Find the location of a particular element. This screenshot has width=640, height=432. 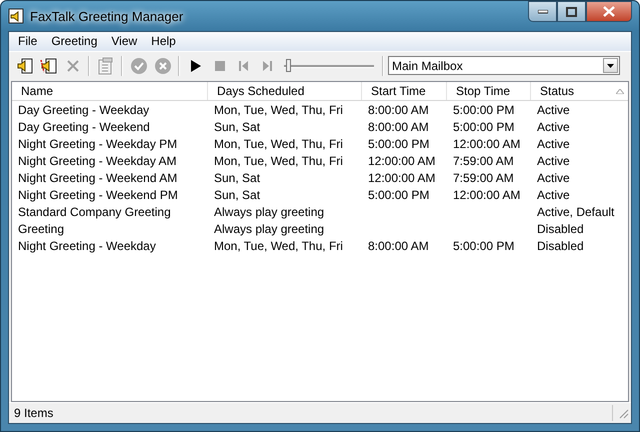

table-cell: Night Greeting - Weekend PM is located at coordinates (98, 195).